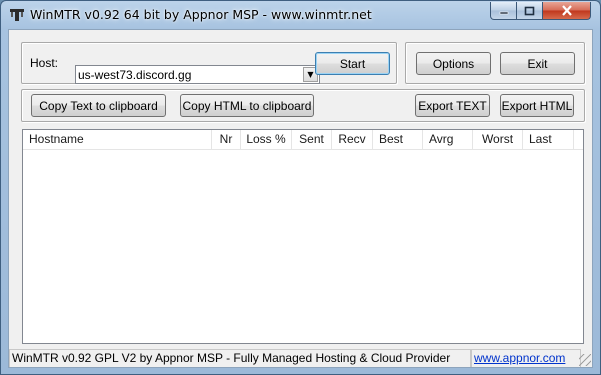 This screenshot has height=375, width=601. Describe the element at coordinates (44, 63) in the screenshot. I see `host-label: Host:` at that location.